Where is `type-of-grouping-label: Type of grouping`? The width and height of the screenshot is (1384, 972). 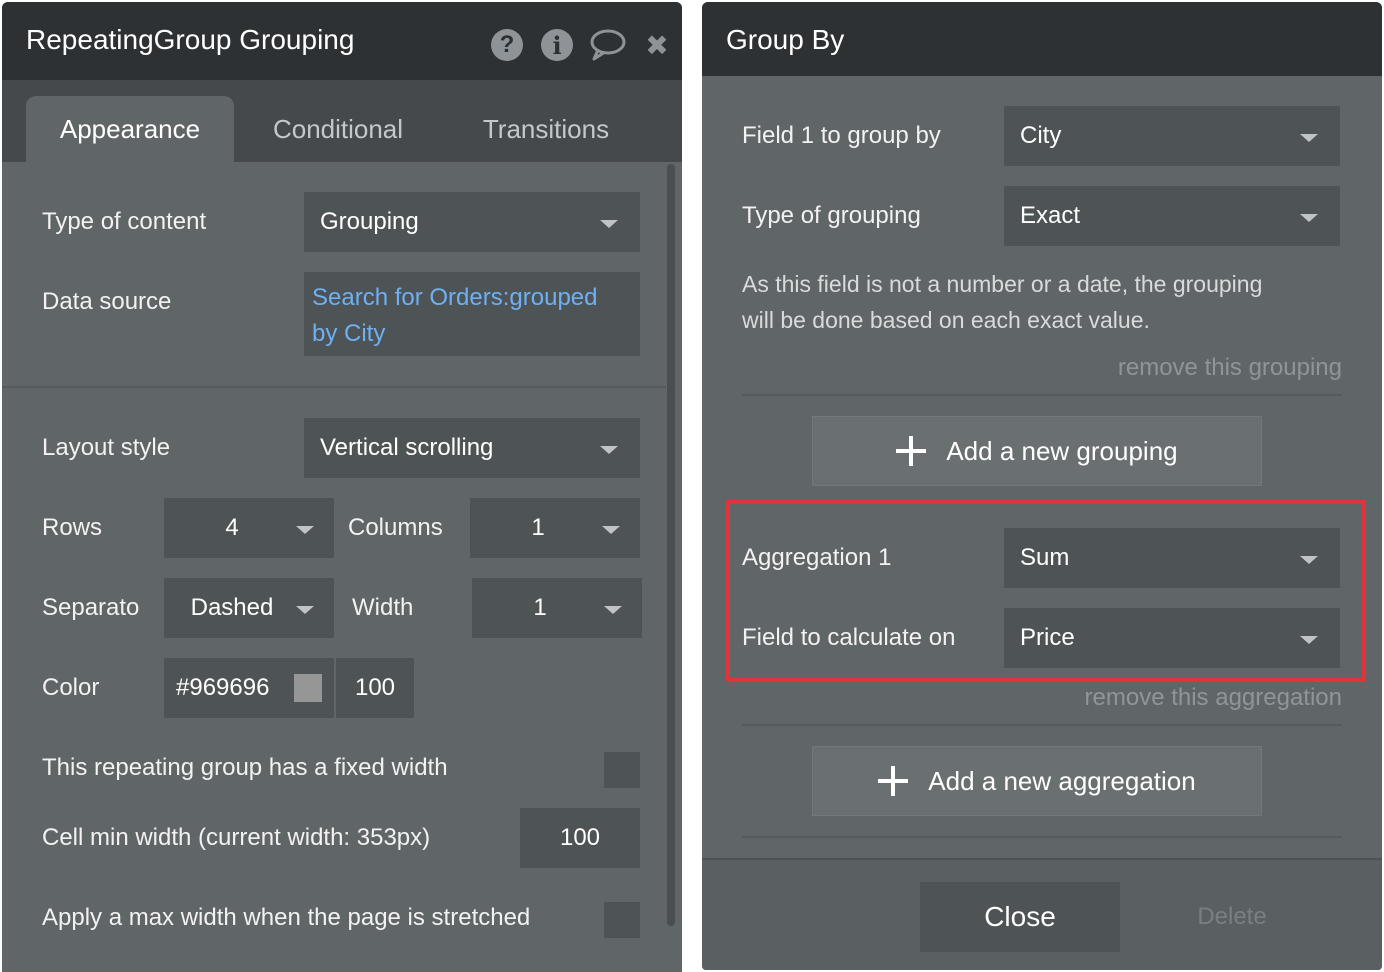 type-of-grouping-label: Type of grouping is located at coordinates (831, 215).